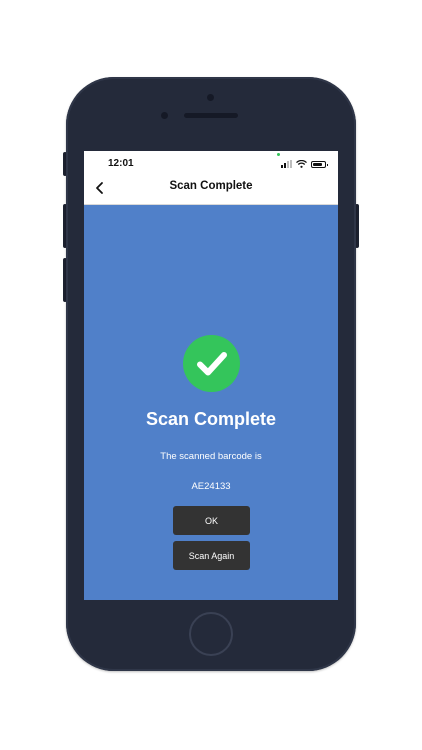 This screenshot has height=750, width=422. What do you see at coordinates (211, 520) in the screenshot?
I see `ok-button: OK` at bounding box center [211, 520].